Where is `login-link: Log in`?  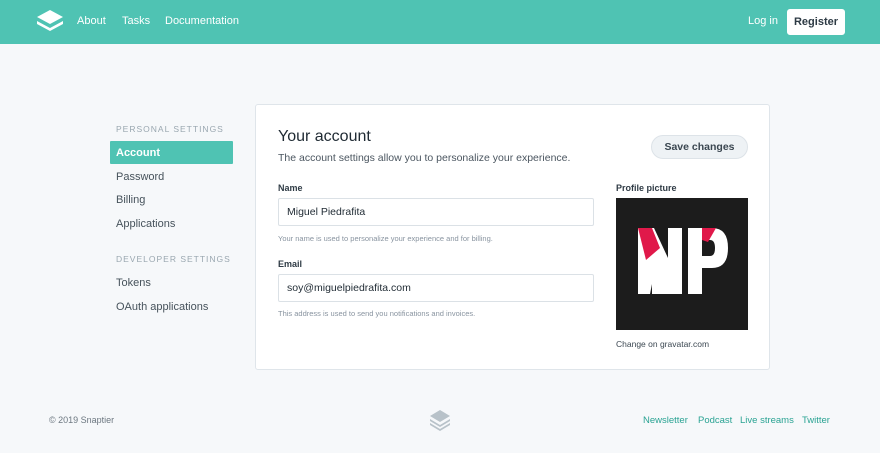 login-link: Log in is located at coordinates (763, 21).